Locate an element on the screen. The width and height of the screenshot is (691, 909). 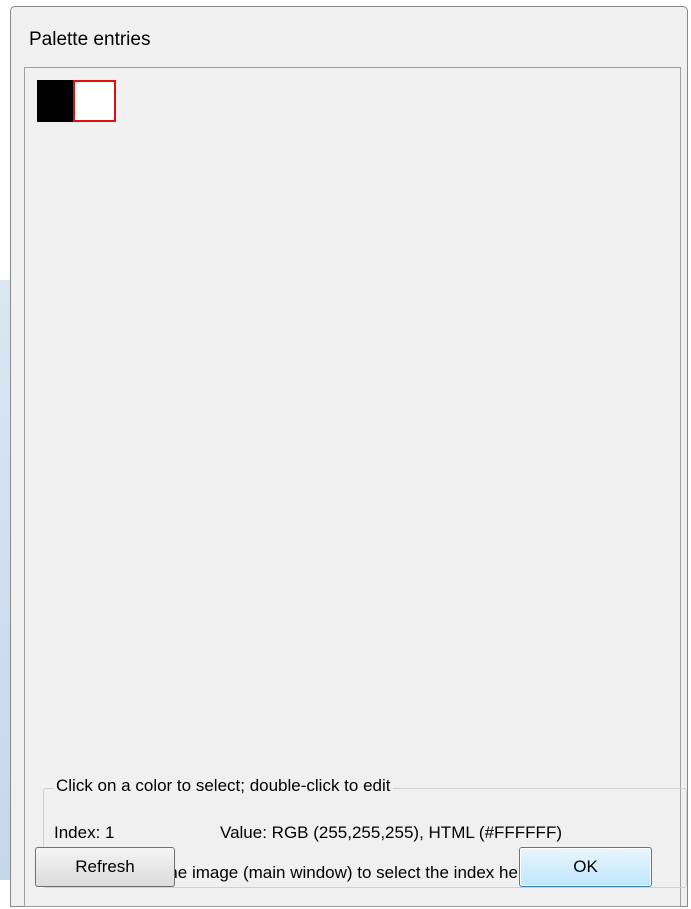
refresh-button: Refresh is located at coordinates (105, 867).